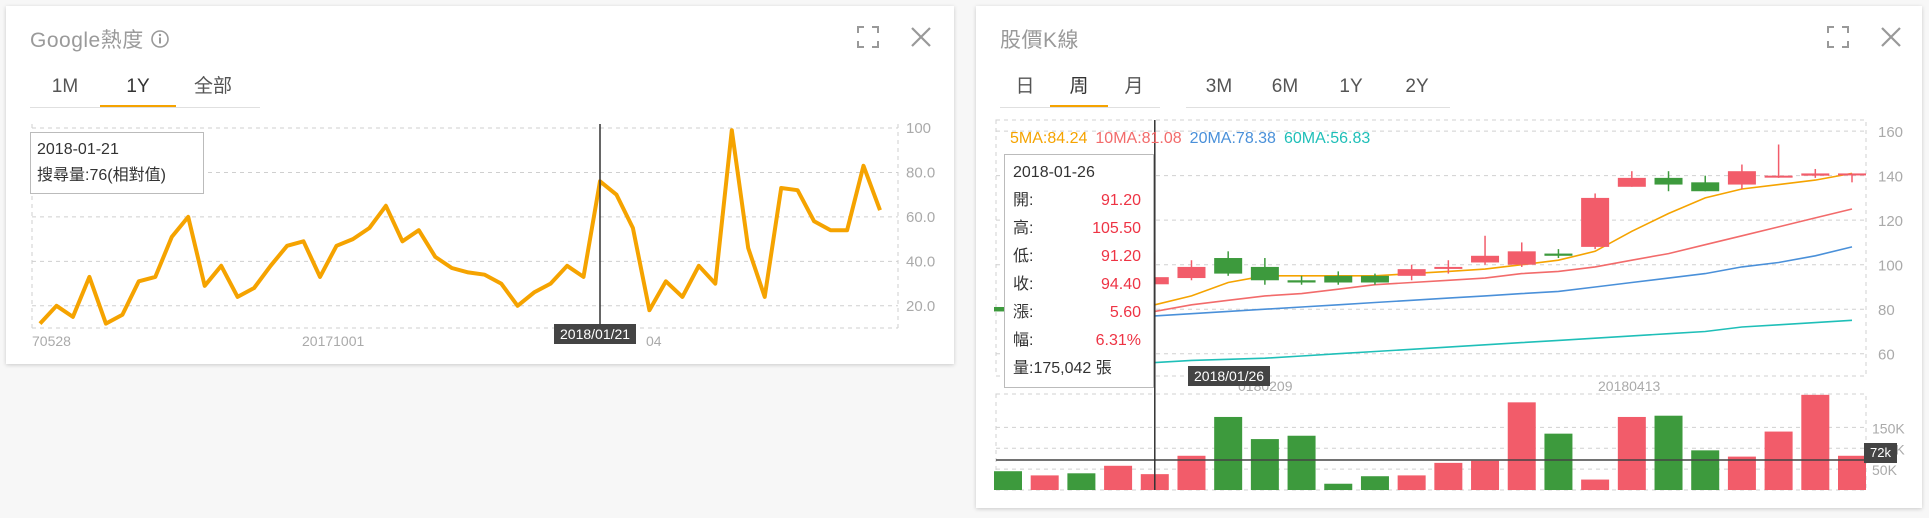  I want to click on tooltip-value: 5.60, so click(1125, 312).